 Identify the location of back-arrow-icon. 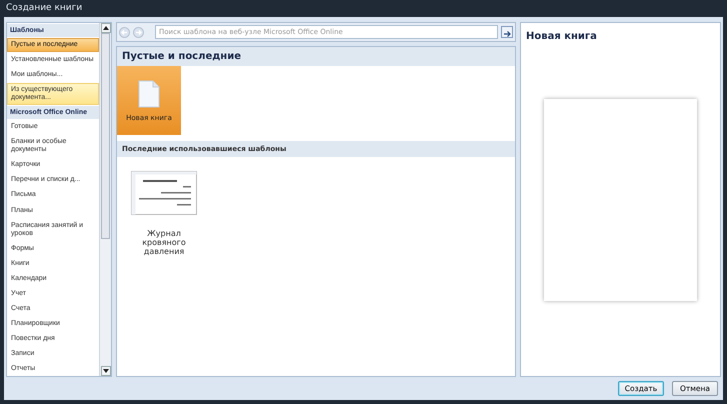
(124, 32).